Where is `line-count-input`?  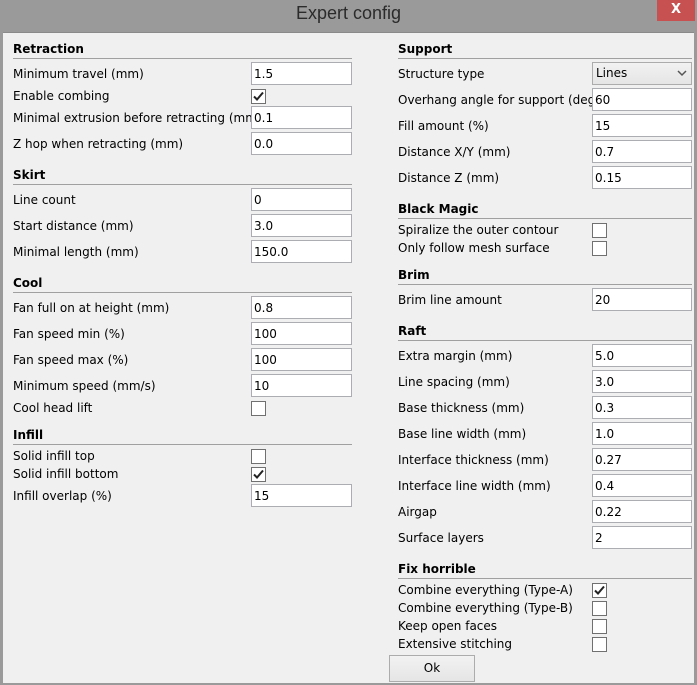
line-count-input is located at coordinates (301, 199).